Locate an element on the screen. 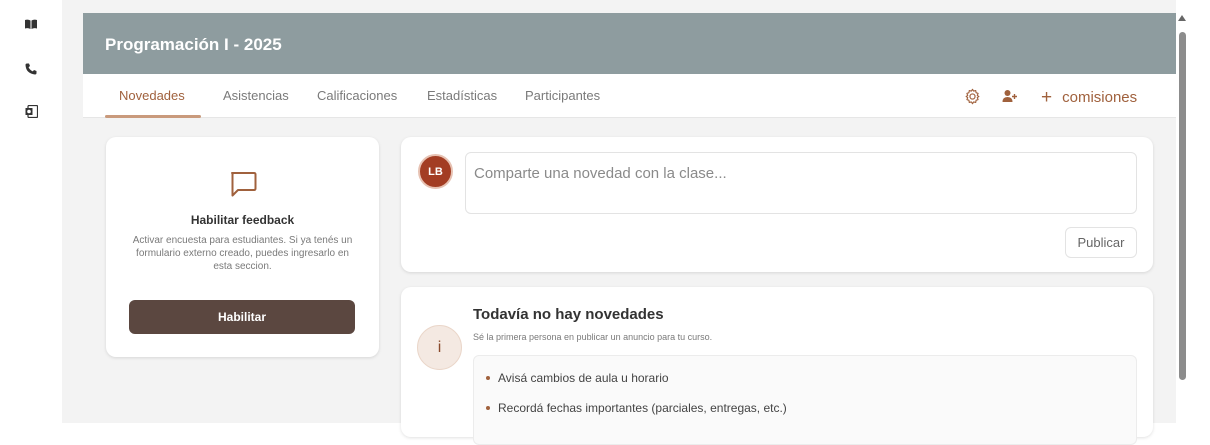 This screenshot has height=445, width=1210. gear-icon is located at coordinates (972, 96).